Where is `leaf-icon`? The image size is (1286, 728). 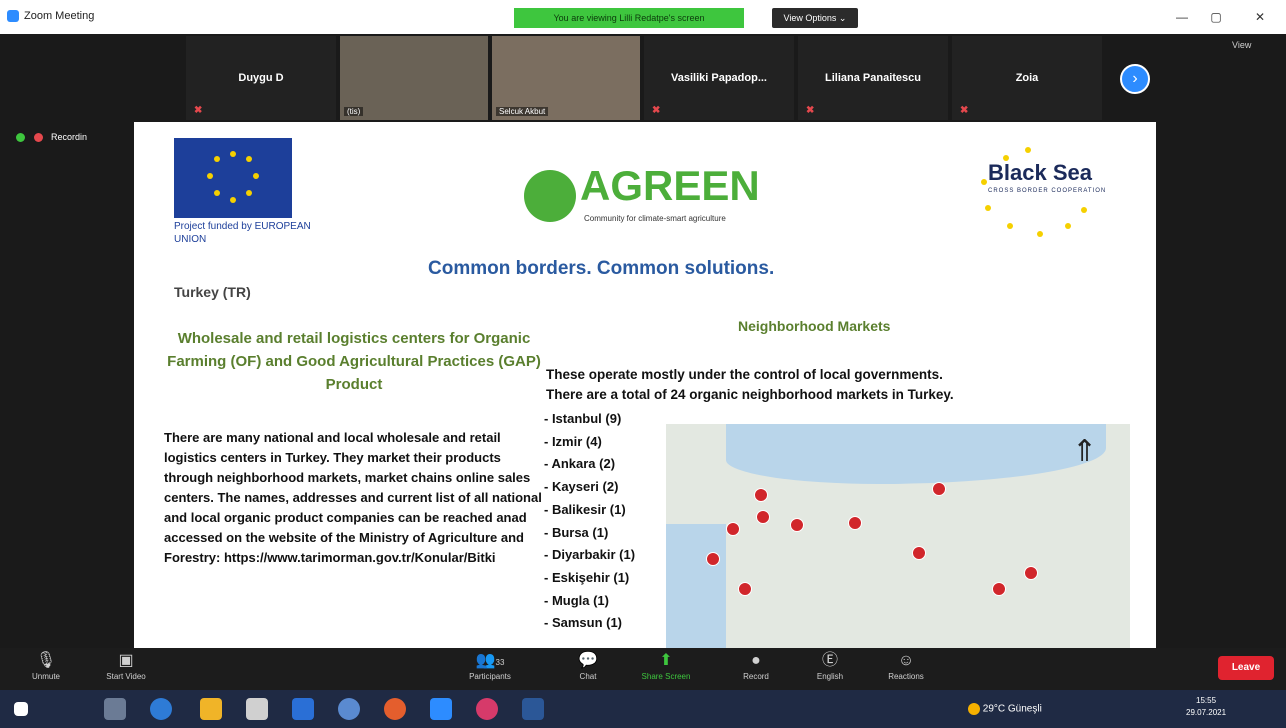 leaf-icon is located at coordinates (550, 196).